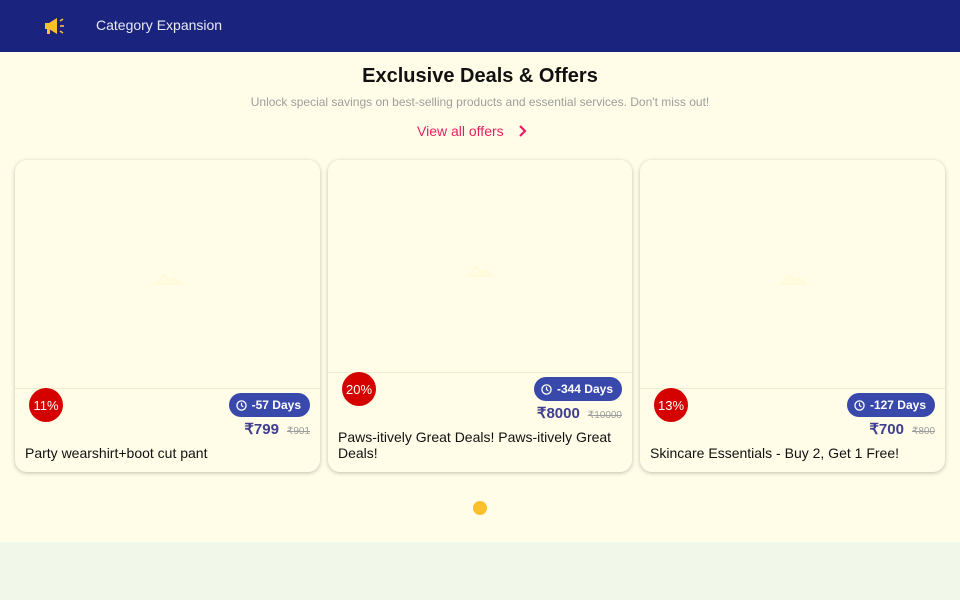 The width and height of the screenshot is (960, 600). Describe the element at coordinates (522, 131) in the screenshot. I see `chevron-right-icon` at that location.